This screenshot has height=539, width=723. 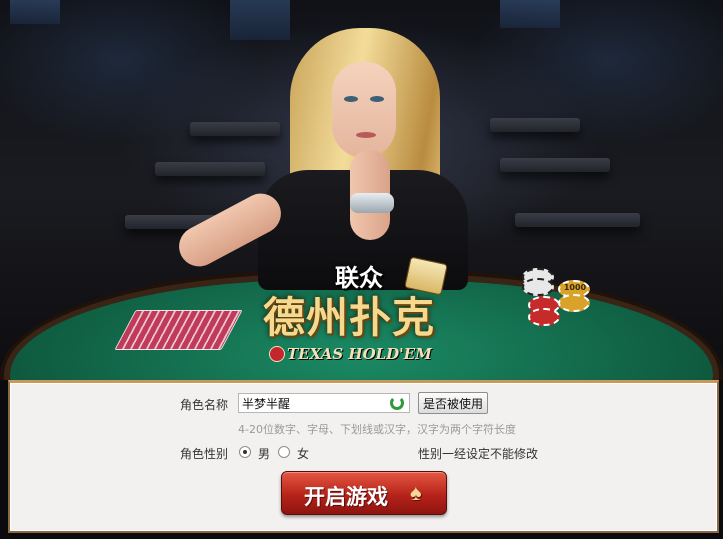 What do you see at coordinates (245, 452) in the screenshot?
I see `gender-male-radio` at bounding box center [245, 452].